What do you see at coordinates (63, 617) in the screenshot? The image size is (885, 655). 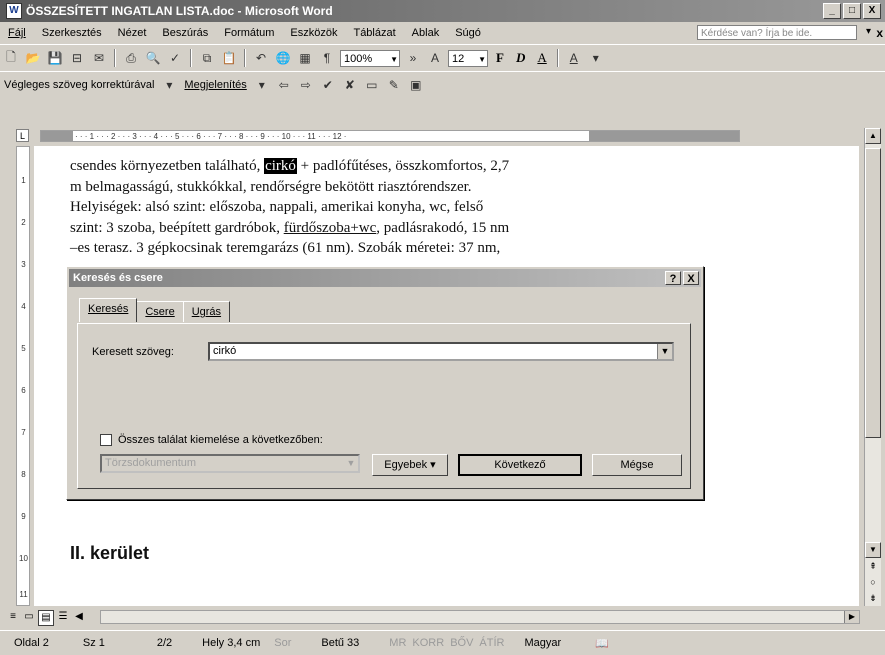 I see `outline-view-icon: ☰` at bounding box center [63, 617].